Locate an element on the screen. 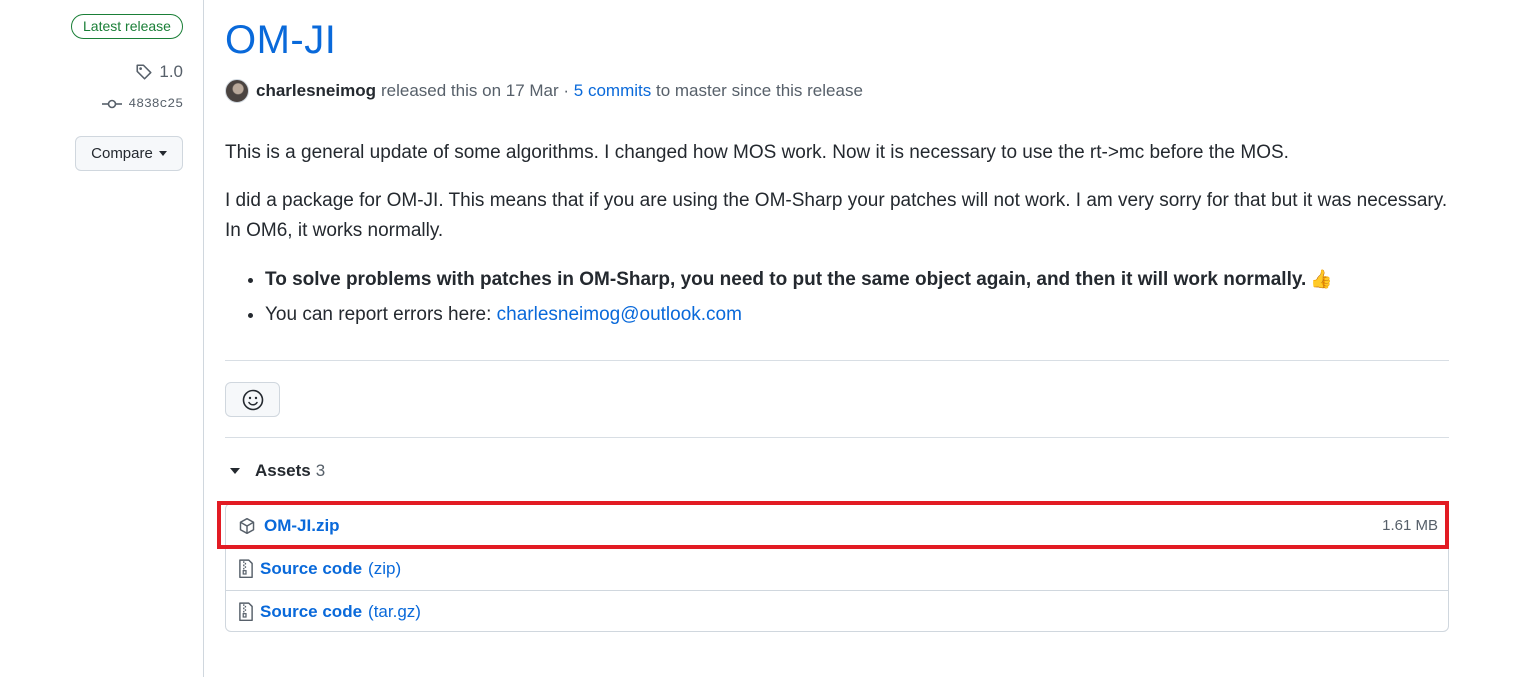  email-link: charlesneimog@outlook.com is located at coordinates (619, 314).